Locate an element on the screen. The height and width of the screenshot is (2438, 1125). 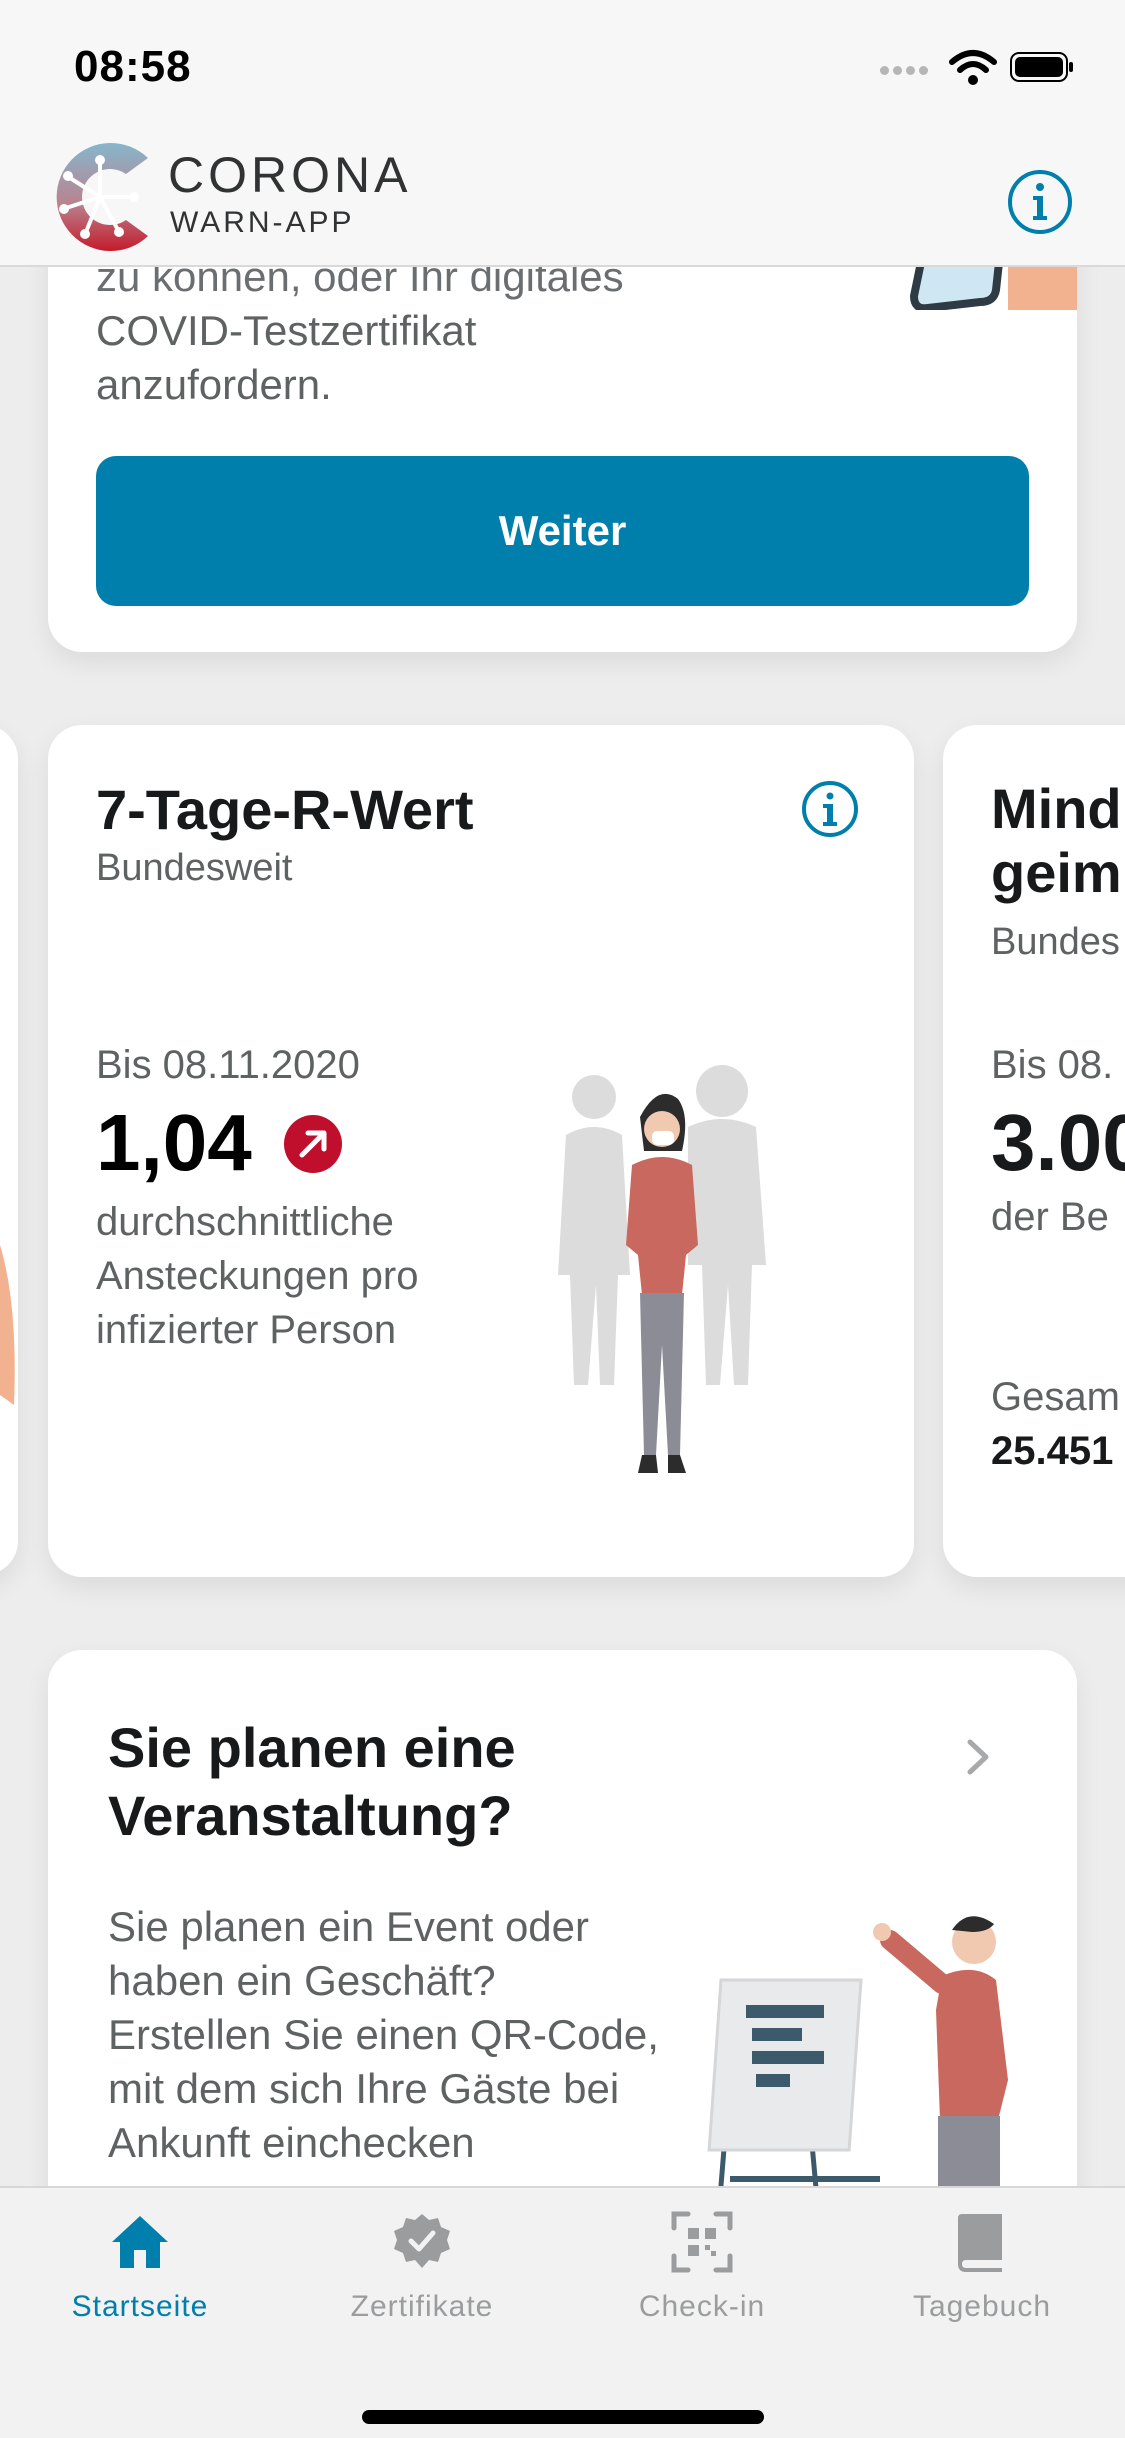
trend-up-arrow-icon is located at coordinates (313, 1144).